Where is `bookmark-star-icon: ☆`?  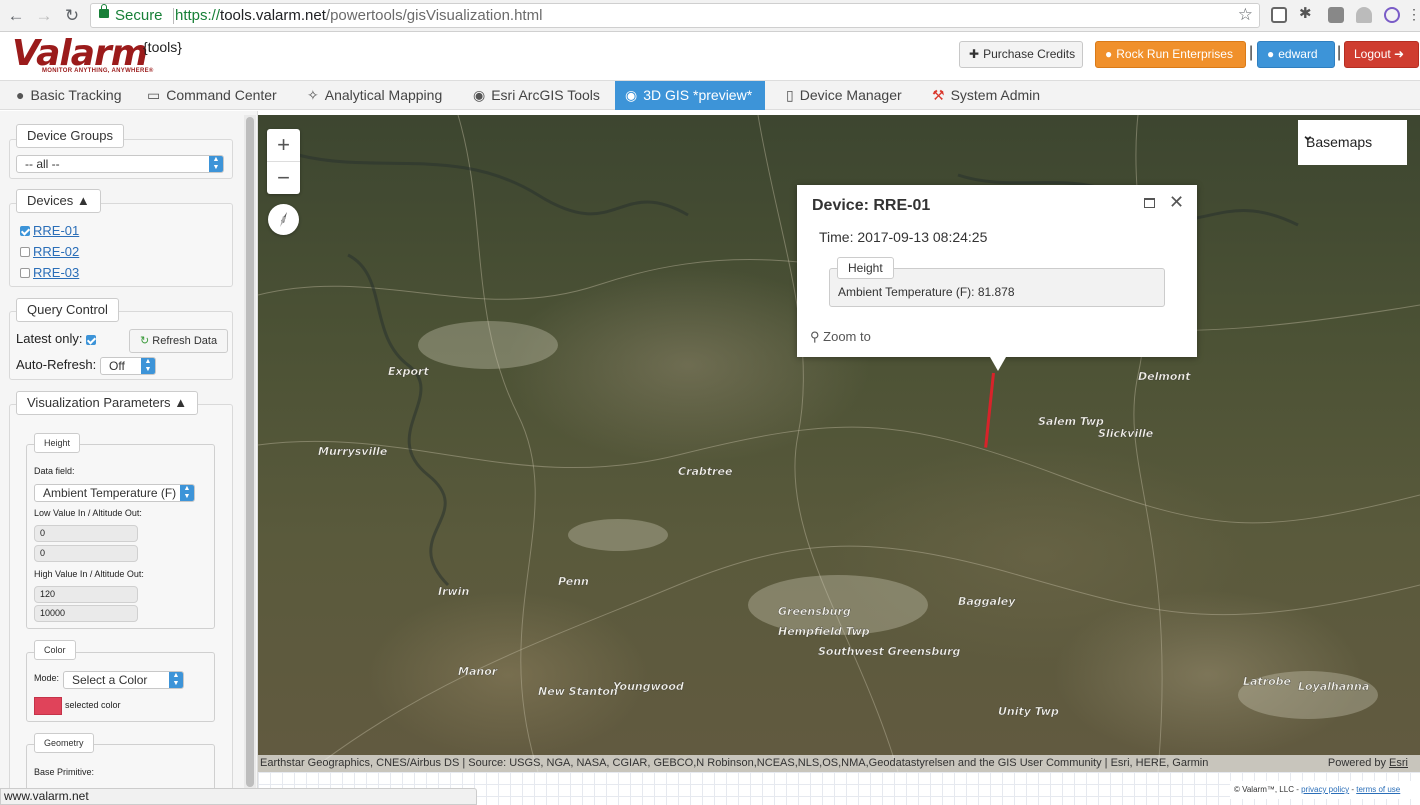 bookmark-star-icon: ☆ is located at coordinates (1245, 15).